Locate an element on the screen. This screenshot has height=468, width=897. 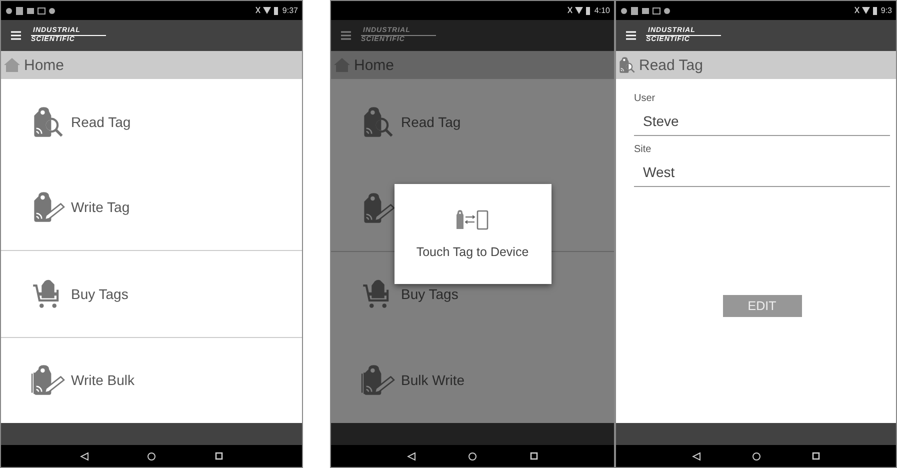
field-label: User is located at coordinates (645, 98).